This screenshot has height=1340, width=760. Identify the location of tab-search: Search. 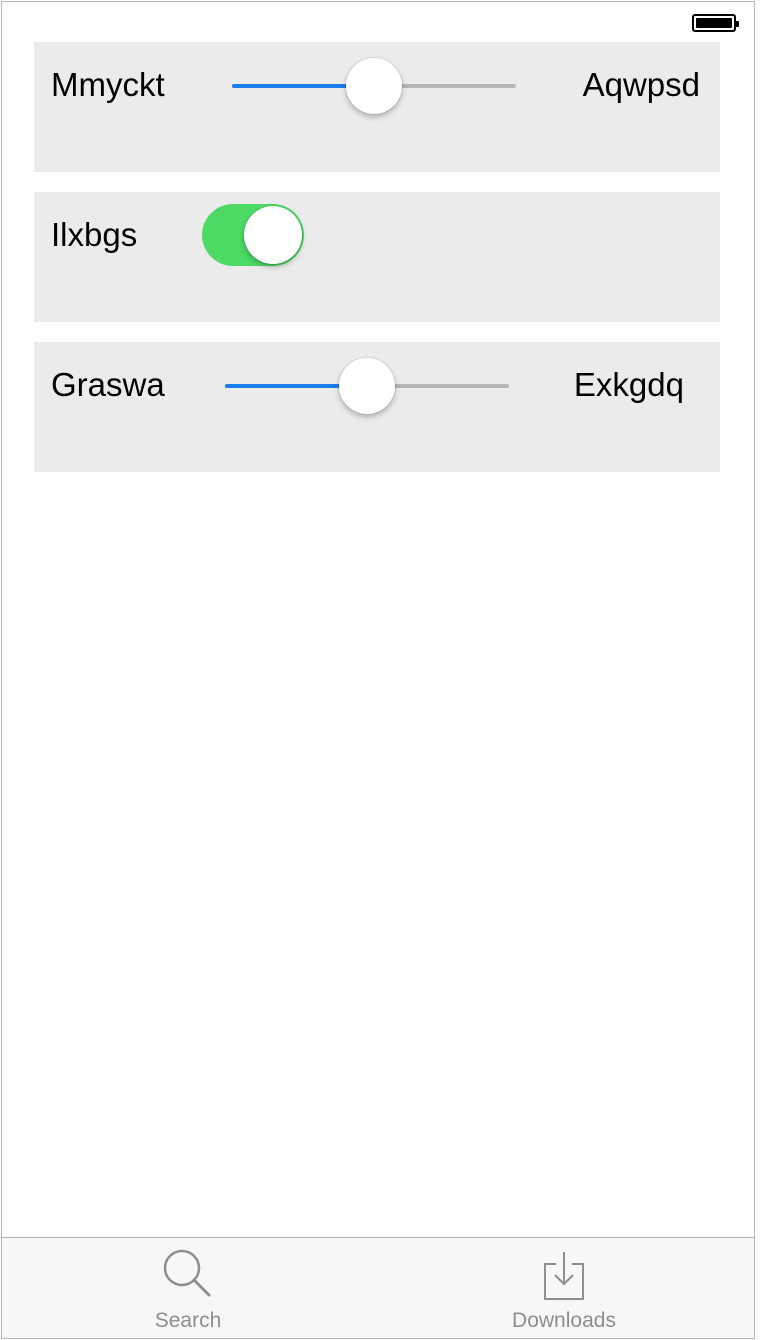
(188, 1288).